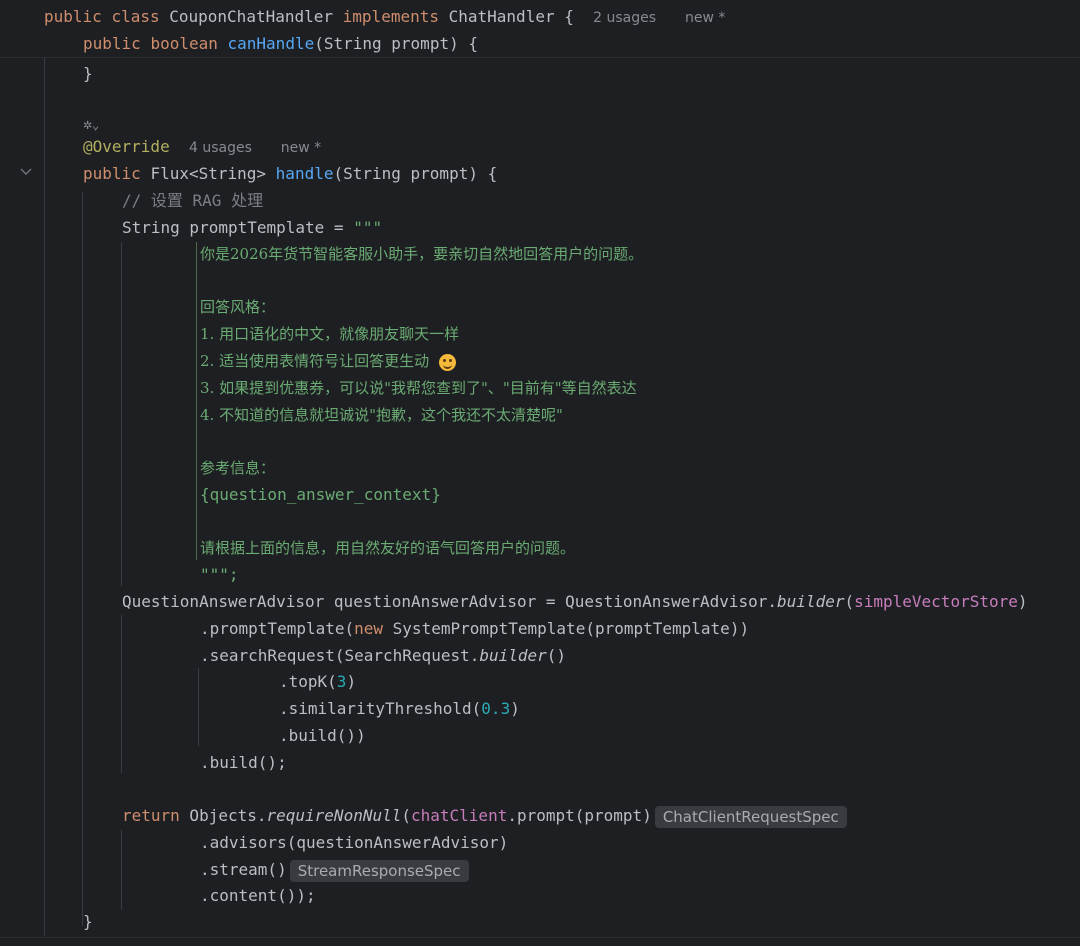 This screenshot has height=946, width=1080. What do you see at coordinates (369, 628) in the screenshot?
I see `keyword: new` at bounding box center [369, 628].